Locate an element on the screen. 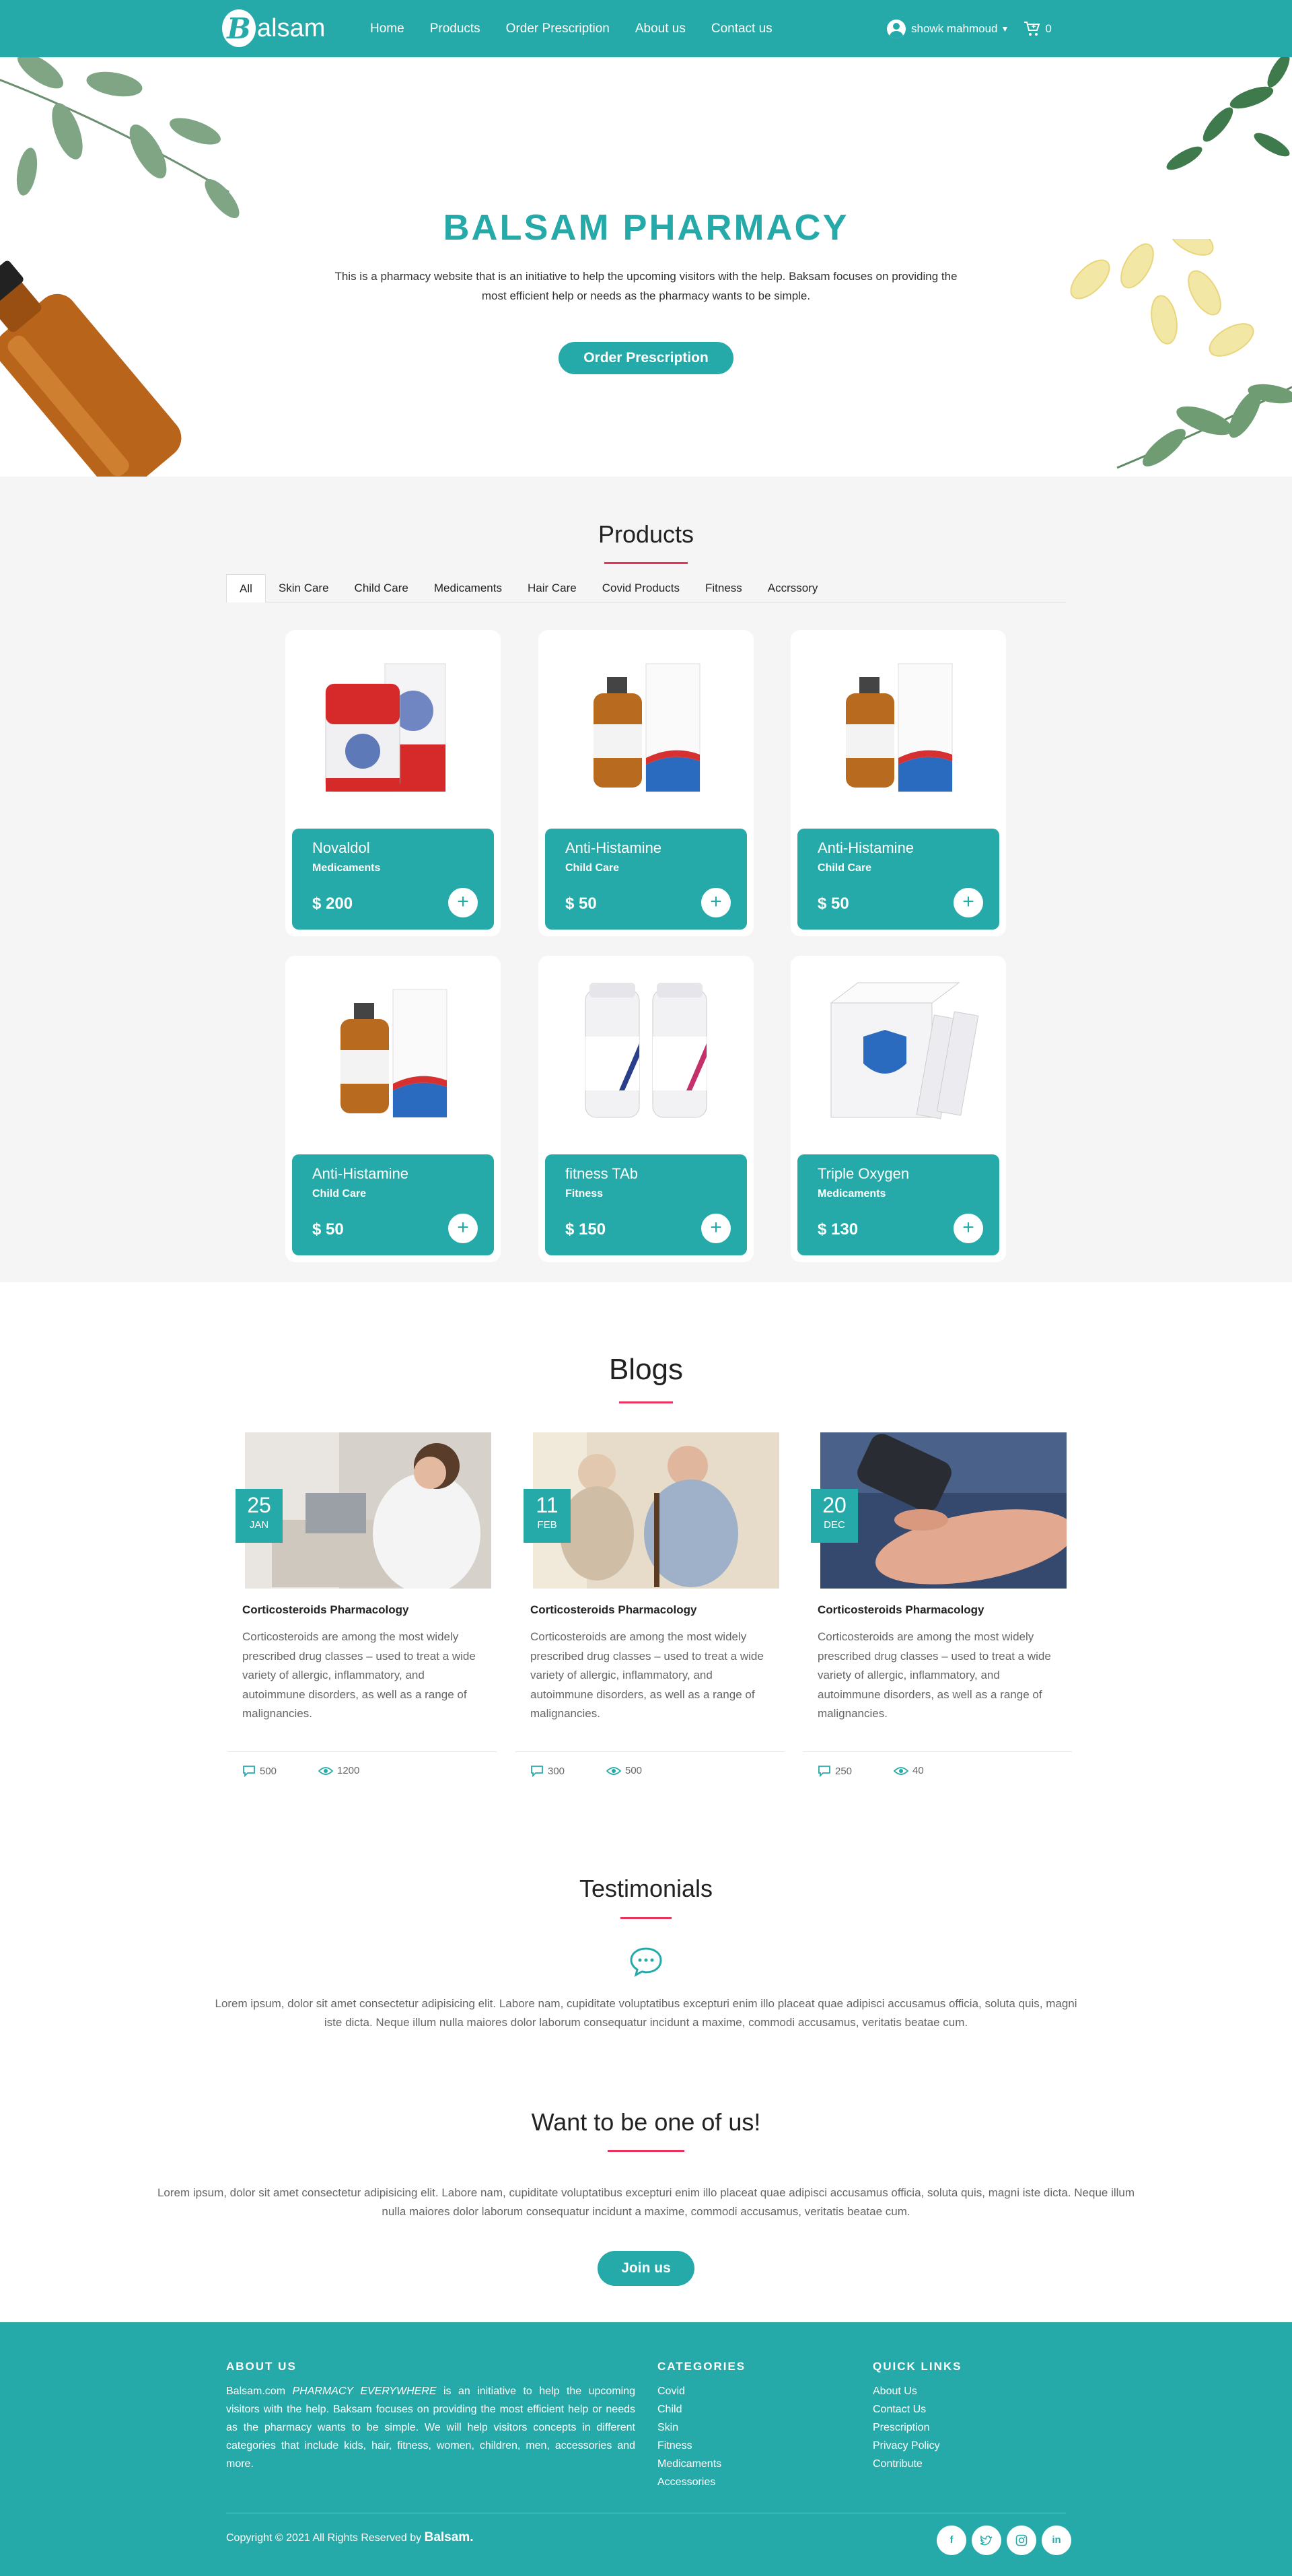 The height and width of the screenshot is (2576, 1292). product-card: Triple Oxygen Medicaments $ 130 + is located at coordinates (899, 1109).